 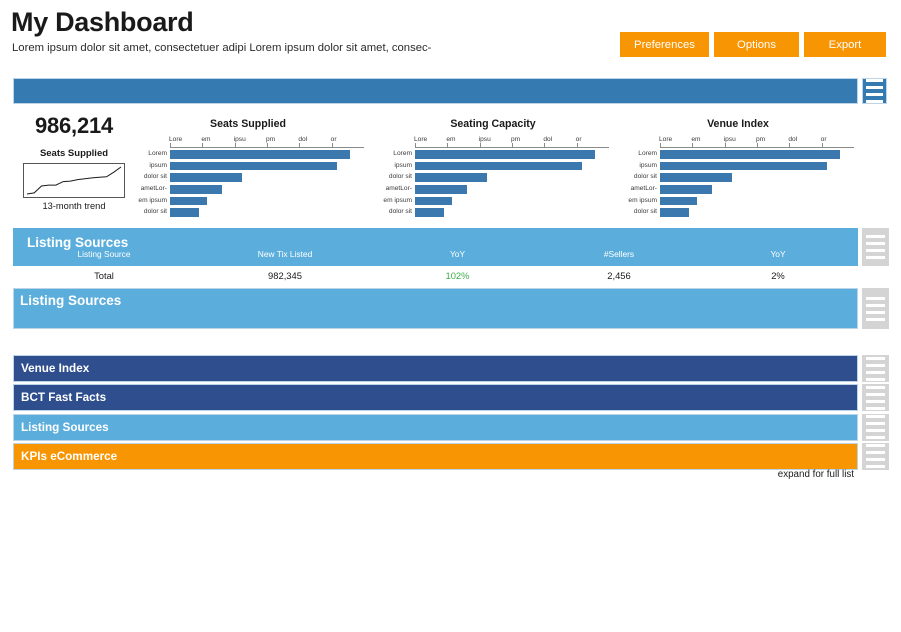 What do you see at coordinates (435, 368) in the screenshot?
I see `section-venue-index: Venue Index` at bounding box center [435, 368].